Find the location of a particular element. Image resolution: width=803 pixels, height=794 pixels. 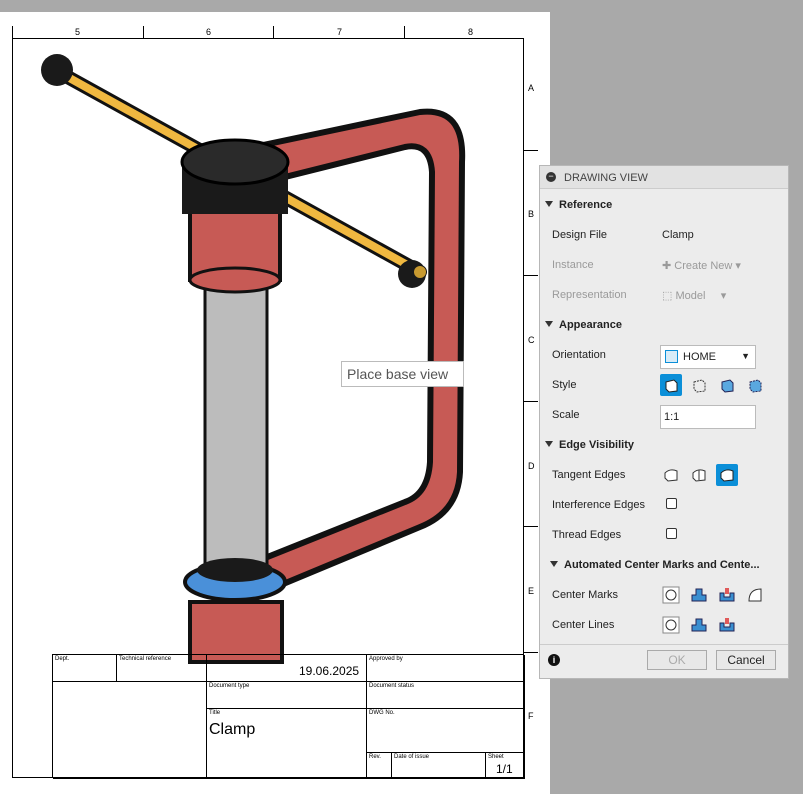

center-lines-label: Center Lines is located at coordinates (583, 625).